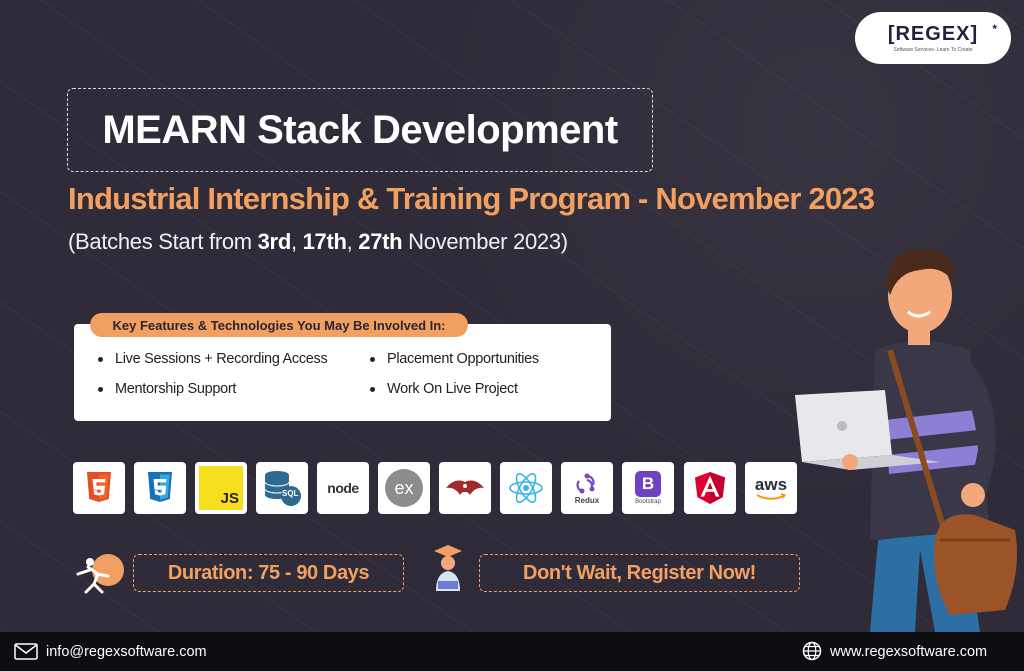 The height and width of the screenshot is (671, 1024). Describe the element at coordinates (526, 488) in the screenshot. I see `react-icon` at that location.